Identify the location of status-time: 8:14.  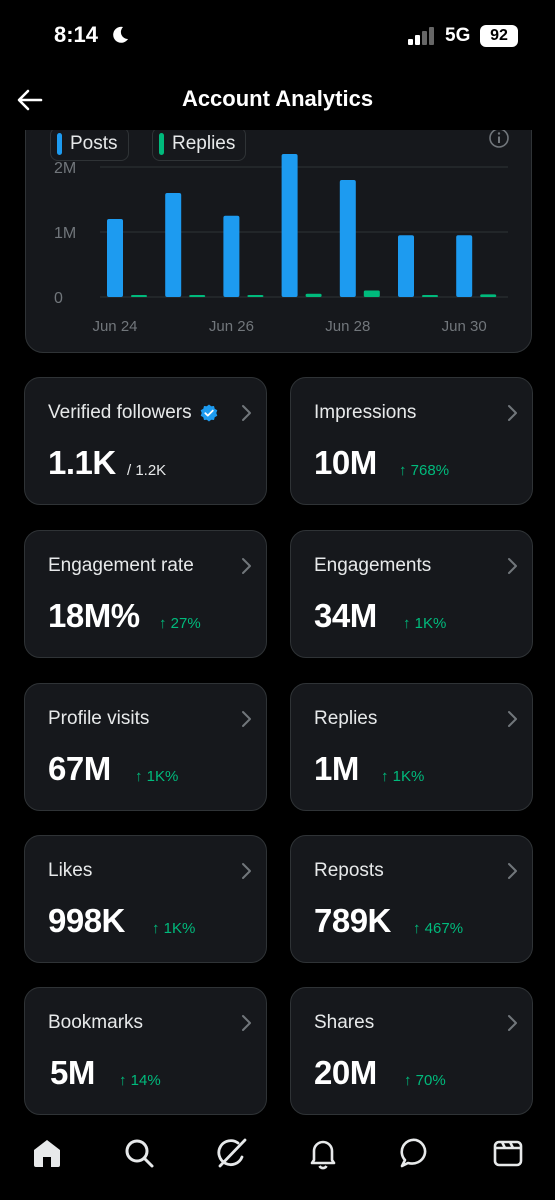
(76, 34).